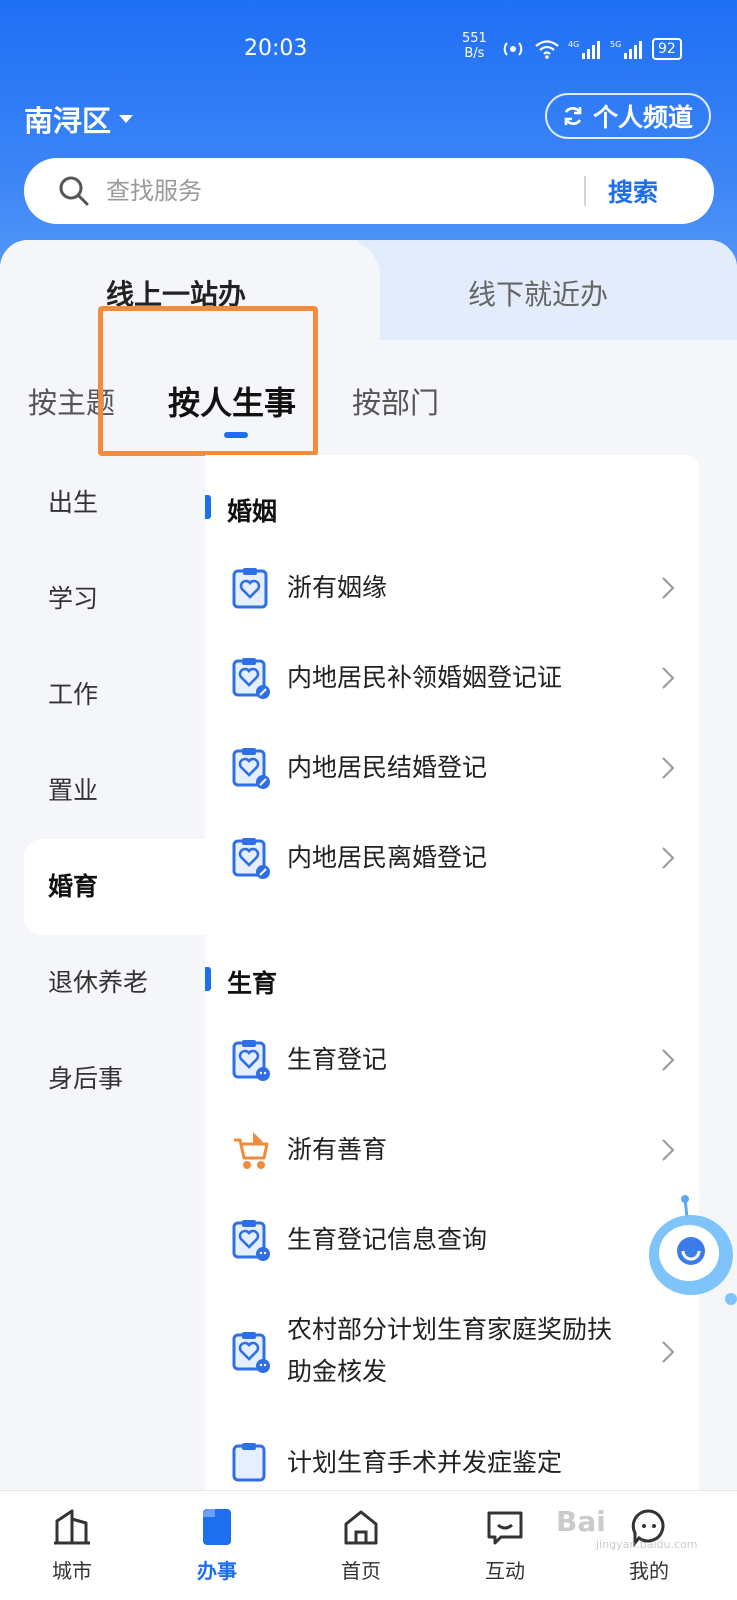  I want to click on subtab-by-department: 按部门, so click(395, 401).